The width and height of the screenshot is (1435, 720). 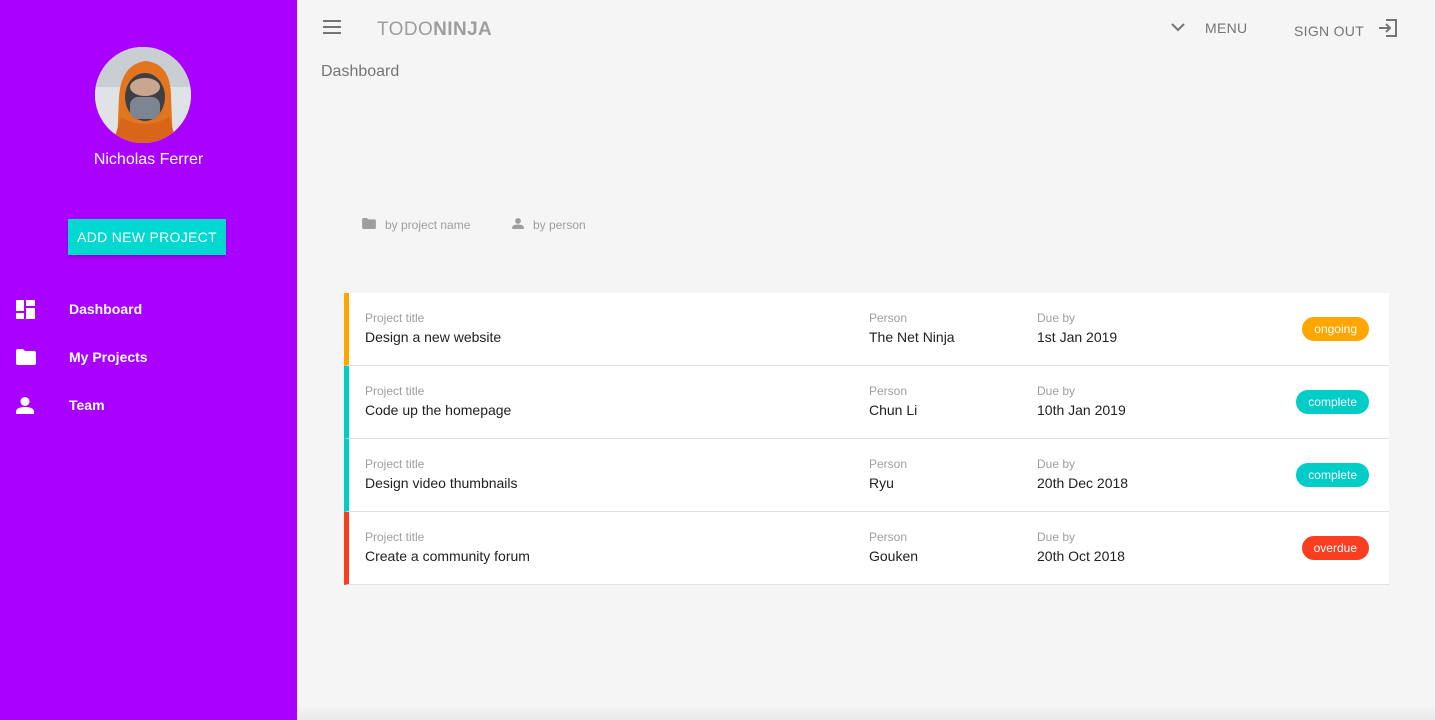 What do you see at coordinates (148, 405) in the screenshot?
I see `sidebar-item-team: Team` at bounding box center [148, 405].